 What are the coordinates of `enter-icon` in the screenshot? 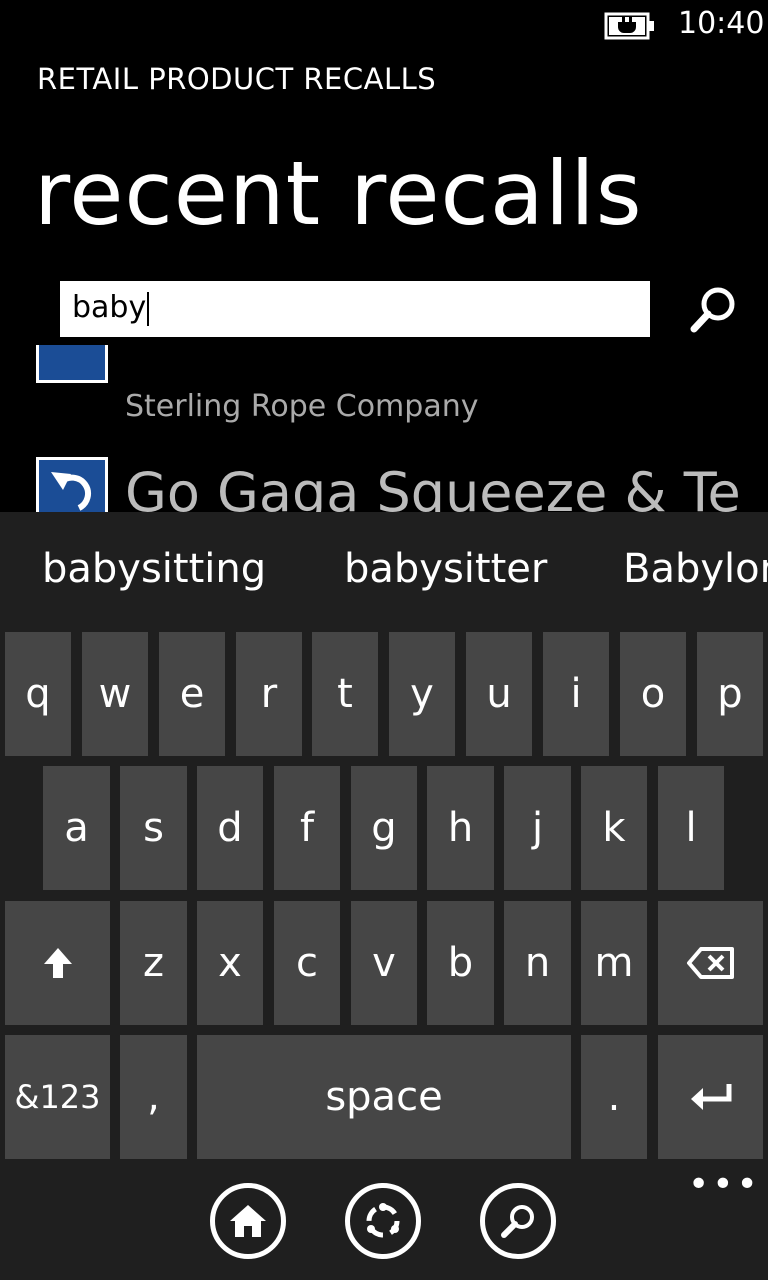 It's located at (710, 1097).